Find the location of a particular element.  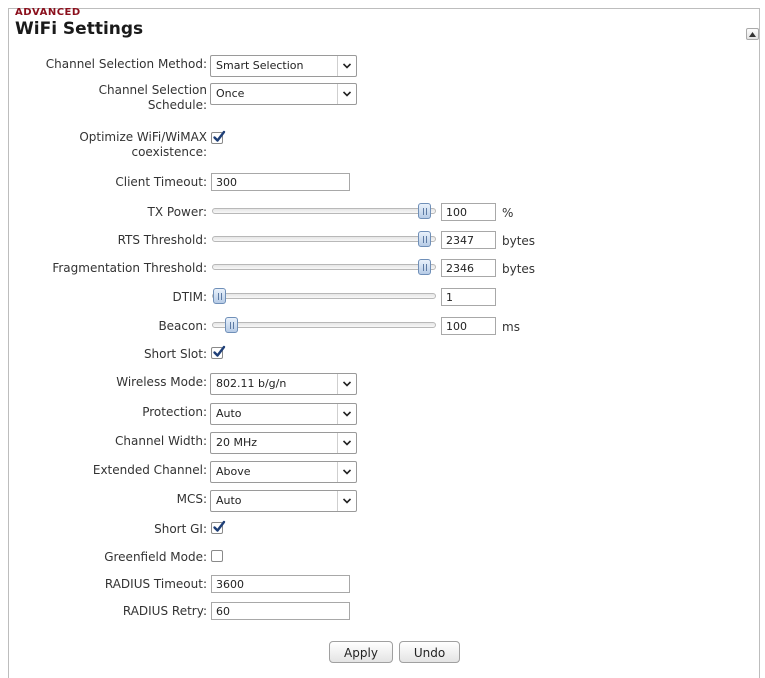

channel-selection-schedule-value: Once is located at coordinates (230, 93).